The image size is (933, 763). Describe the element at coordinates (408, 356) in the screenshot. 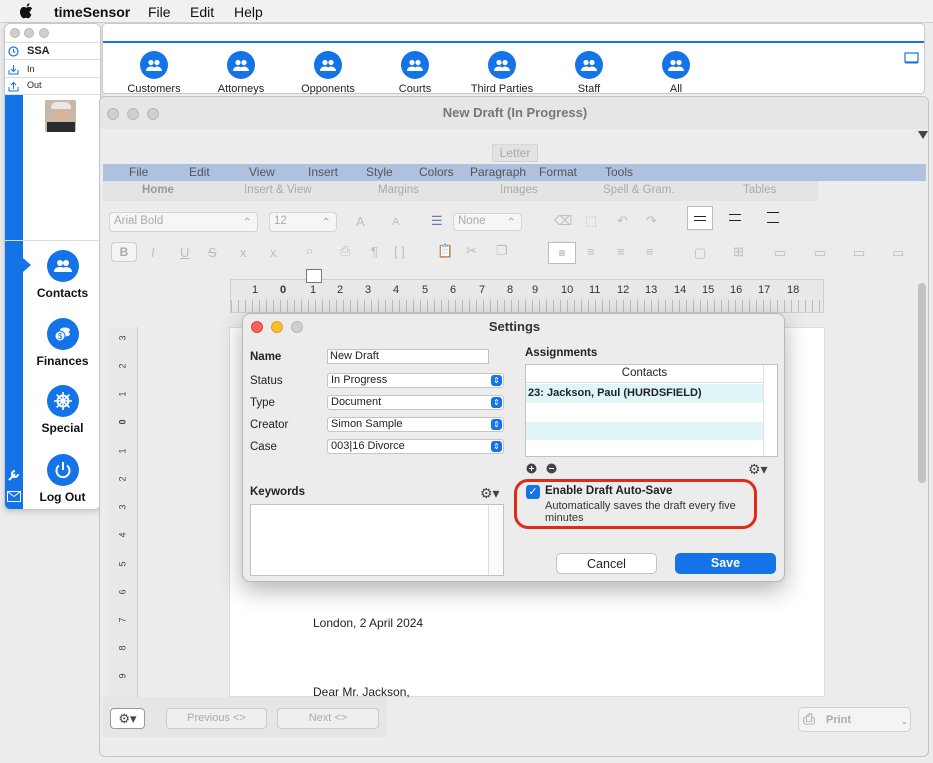

I see `name-field: New Draft` at that location.